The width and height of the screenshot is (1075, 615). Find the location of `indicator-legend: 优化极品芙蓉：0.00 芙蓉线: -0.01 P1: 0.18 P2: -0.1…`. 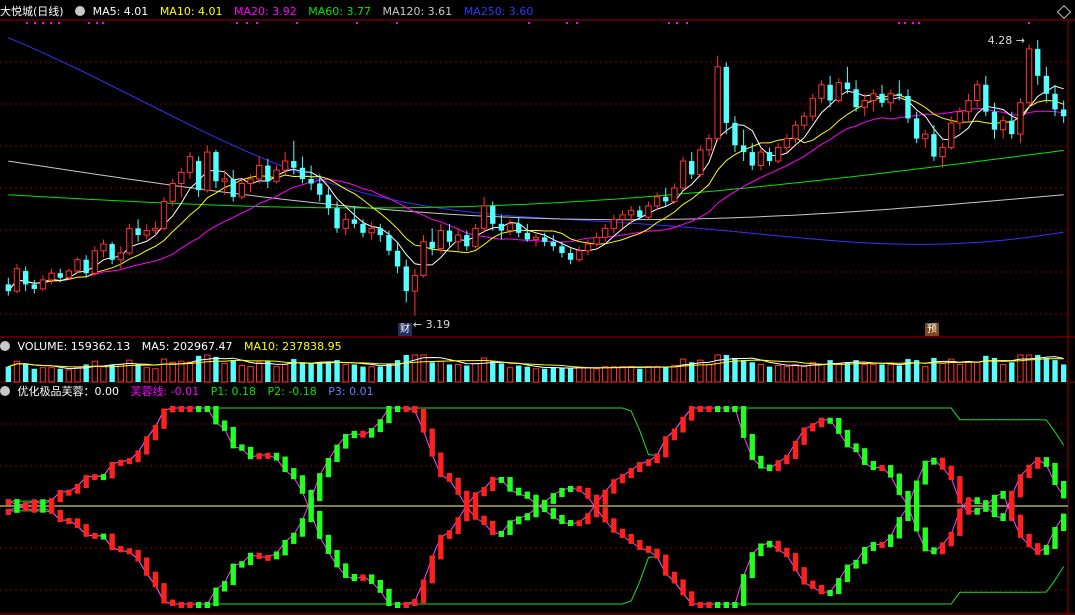

indicator-legend: 优化极品芙蓉：0.00 芙蓉线: -0.01 P1: 0.18 P2: -0.1… is located at coordinates (191, 392).